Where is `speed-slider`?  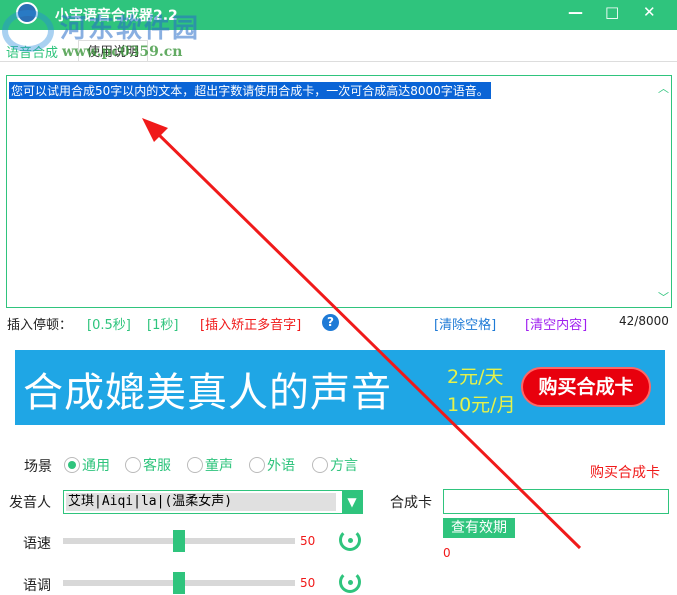
speed-slider is located at coordinates (179, 541).